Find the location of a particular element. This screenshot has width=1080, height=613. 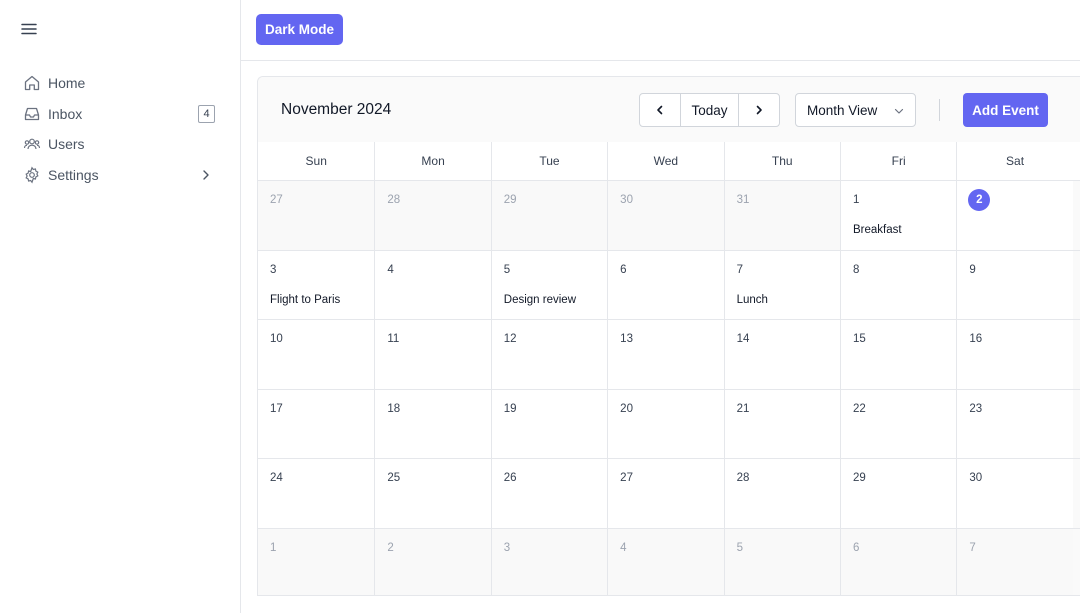

week-row: 27 28 29 30 31 1 Breakfast 2 is located at coordinates (669, 216).